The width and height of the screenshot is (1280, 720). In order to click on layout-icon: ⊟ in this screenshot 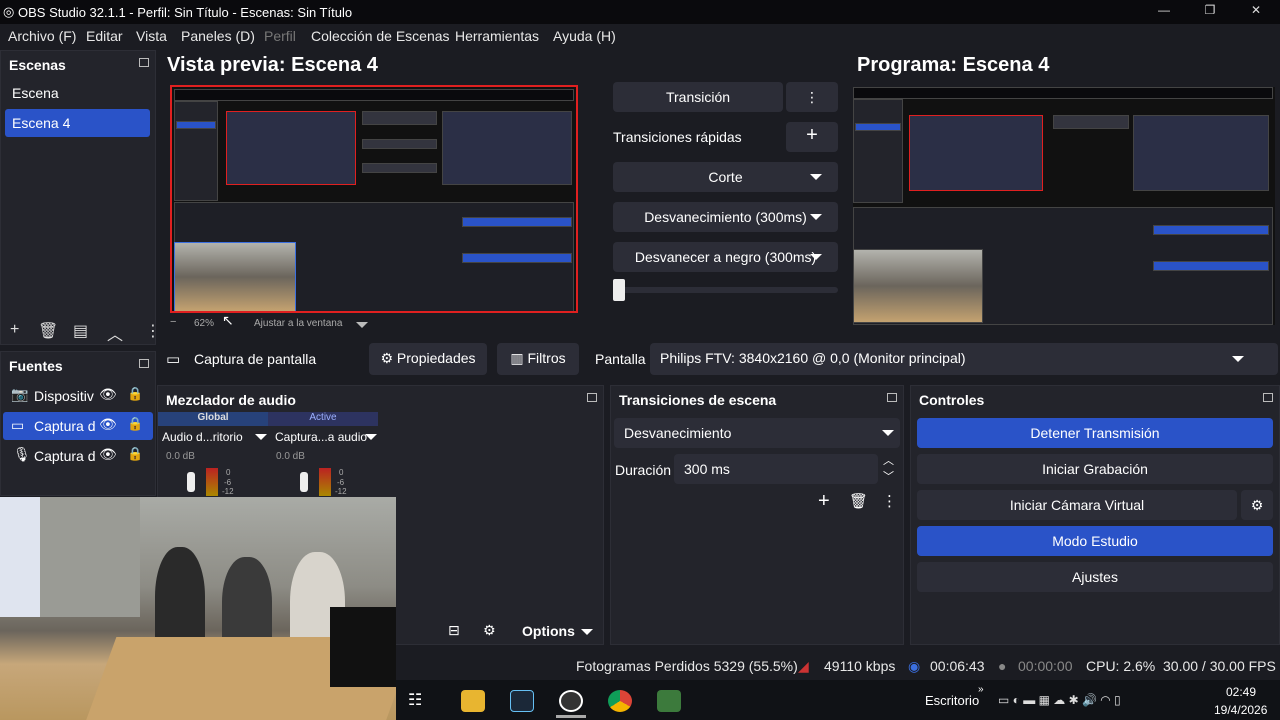, I will do `click(454, 630)`.